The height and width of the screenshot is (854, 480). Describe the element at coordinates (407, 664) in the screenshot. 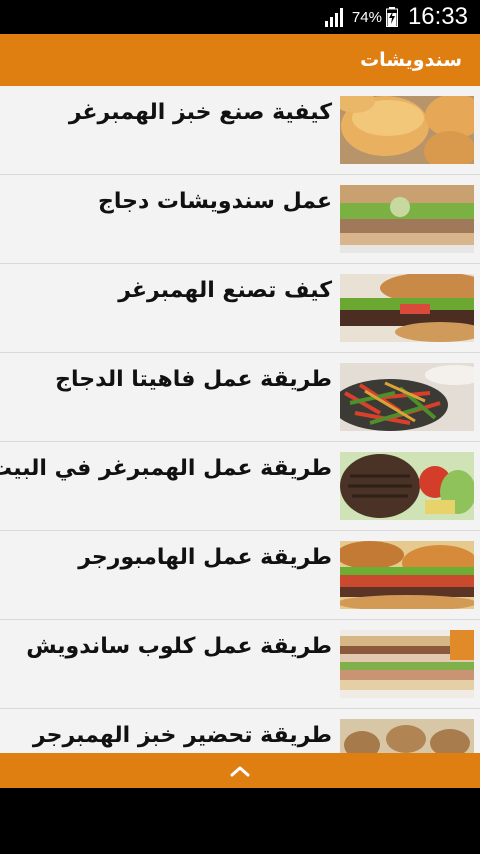

I see `club-sandwich-photo` at that location.